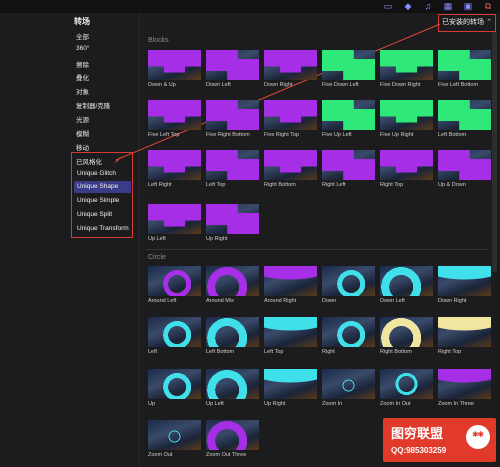  I want to click on scrollbar, so click(494, 152).